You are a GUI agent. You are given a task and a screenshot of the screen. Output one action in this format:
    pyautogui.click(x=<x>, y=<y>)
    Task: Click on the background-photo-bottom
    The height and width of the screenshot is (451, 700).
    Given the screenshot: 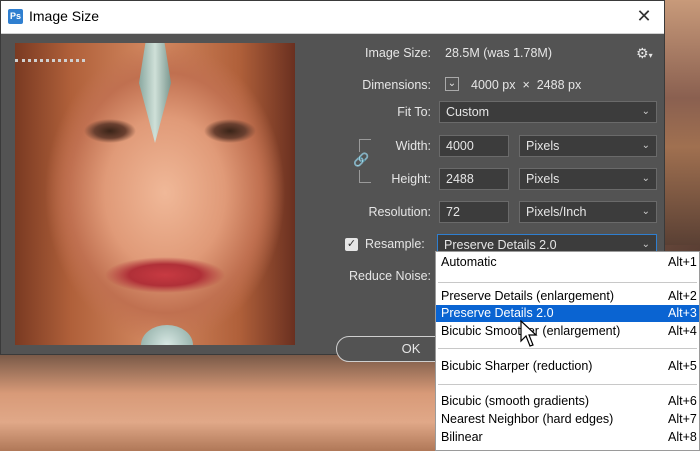 What is the action you would take?
    pyautogui.click(x=220, y=403)
    